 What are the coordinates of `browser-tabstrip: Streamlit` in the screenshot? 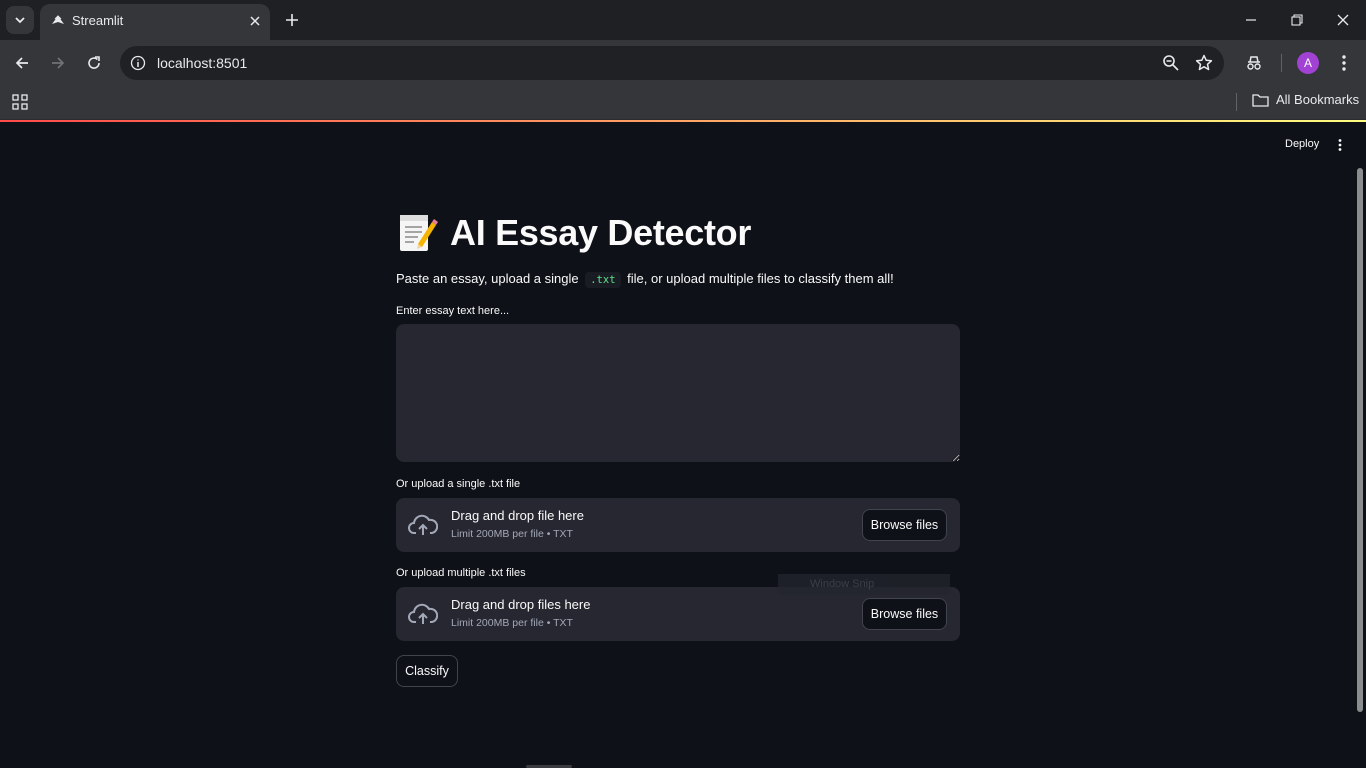 It's located at (683, 20).